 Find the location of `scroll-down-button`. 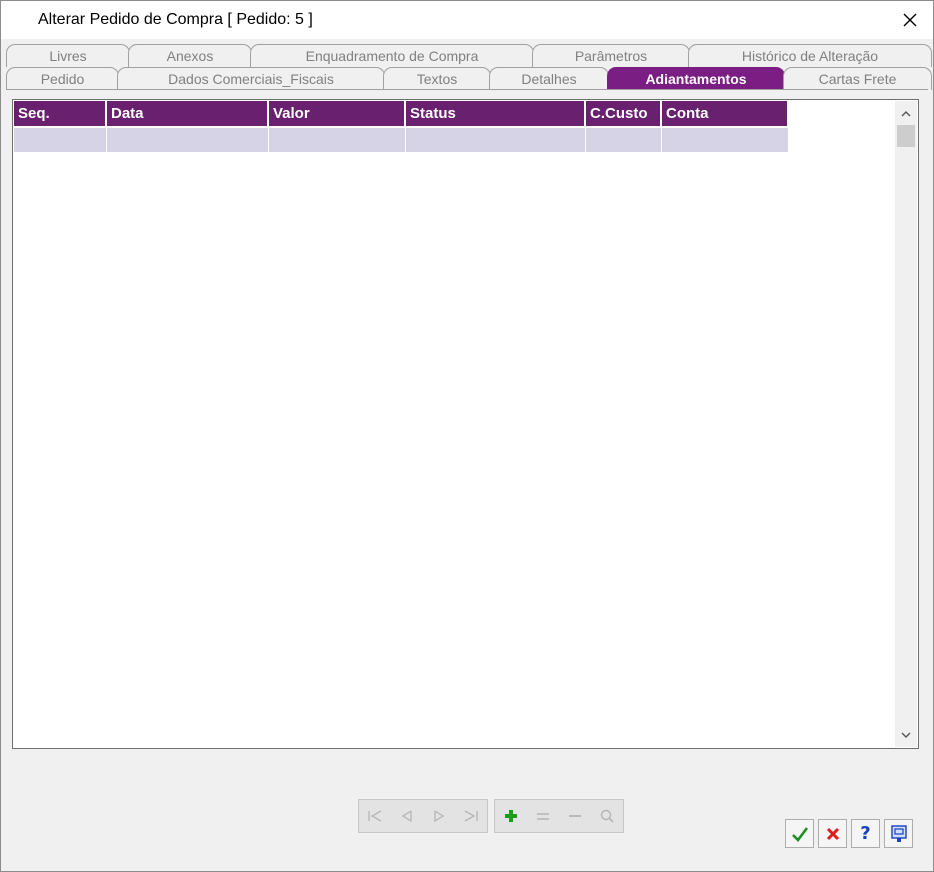

scroll-down-button is located at coordinates (906, 735).